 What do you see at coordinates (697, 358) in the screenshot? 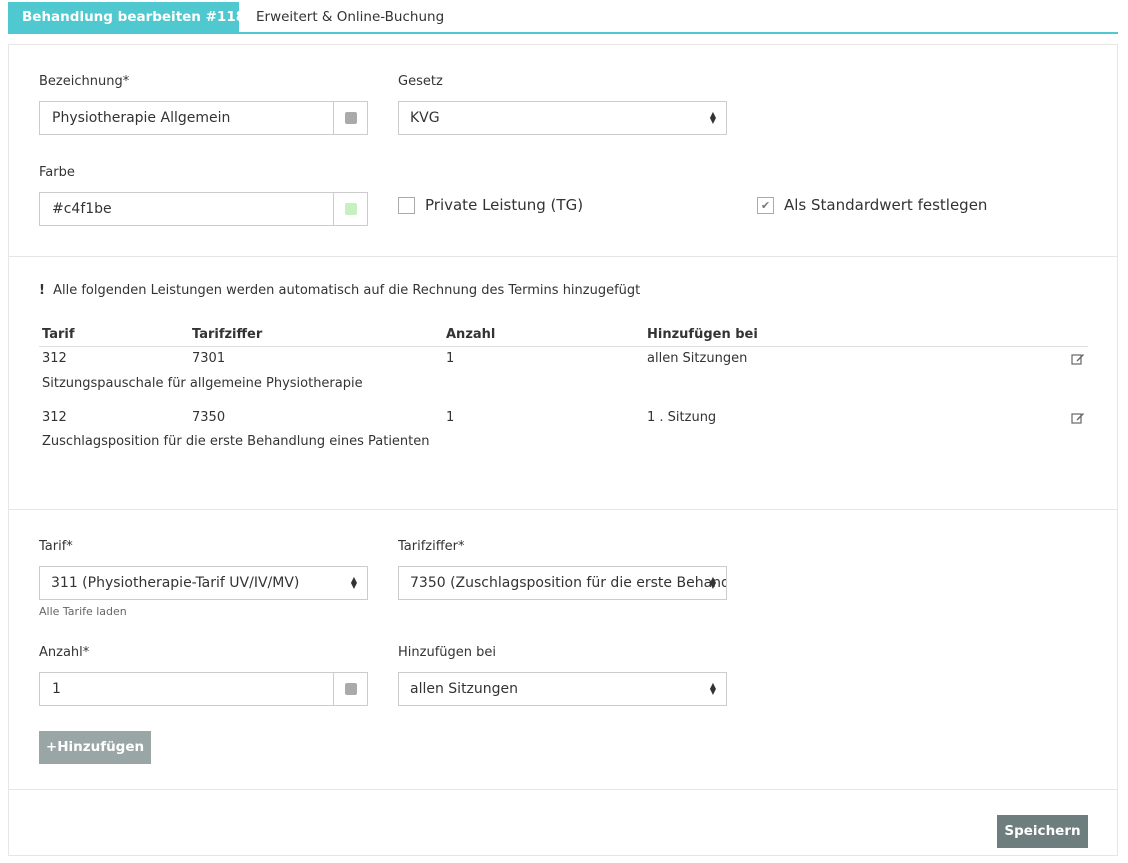
I see `row-1-hinzufuegen-bei: allen Sitzungen` at bounding box center [697, 358].